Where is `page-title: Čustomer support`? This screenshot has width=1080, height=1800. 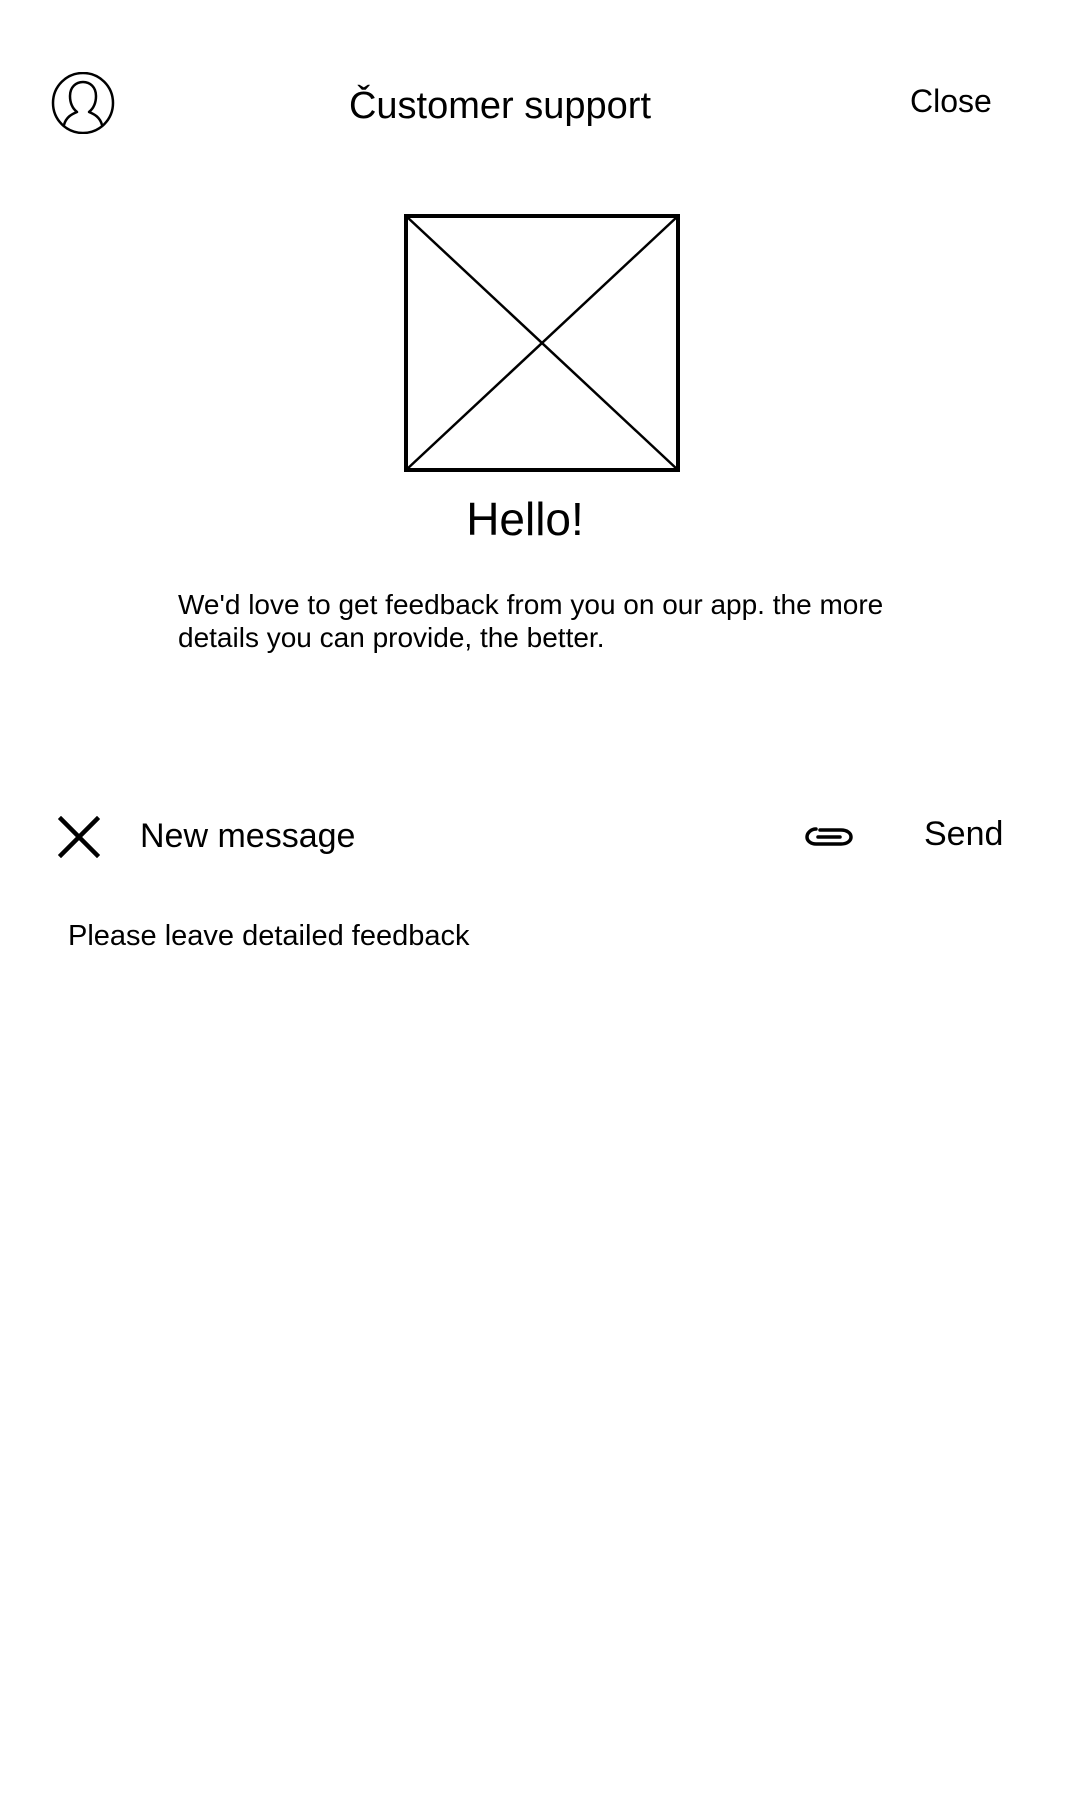 page-title: Čustomer support is located at coordinates (499, 106).